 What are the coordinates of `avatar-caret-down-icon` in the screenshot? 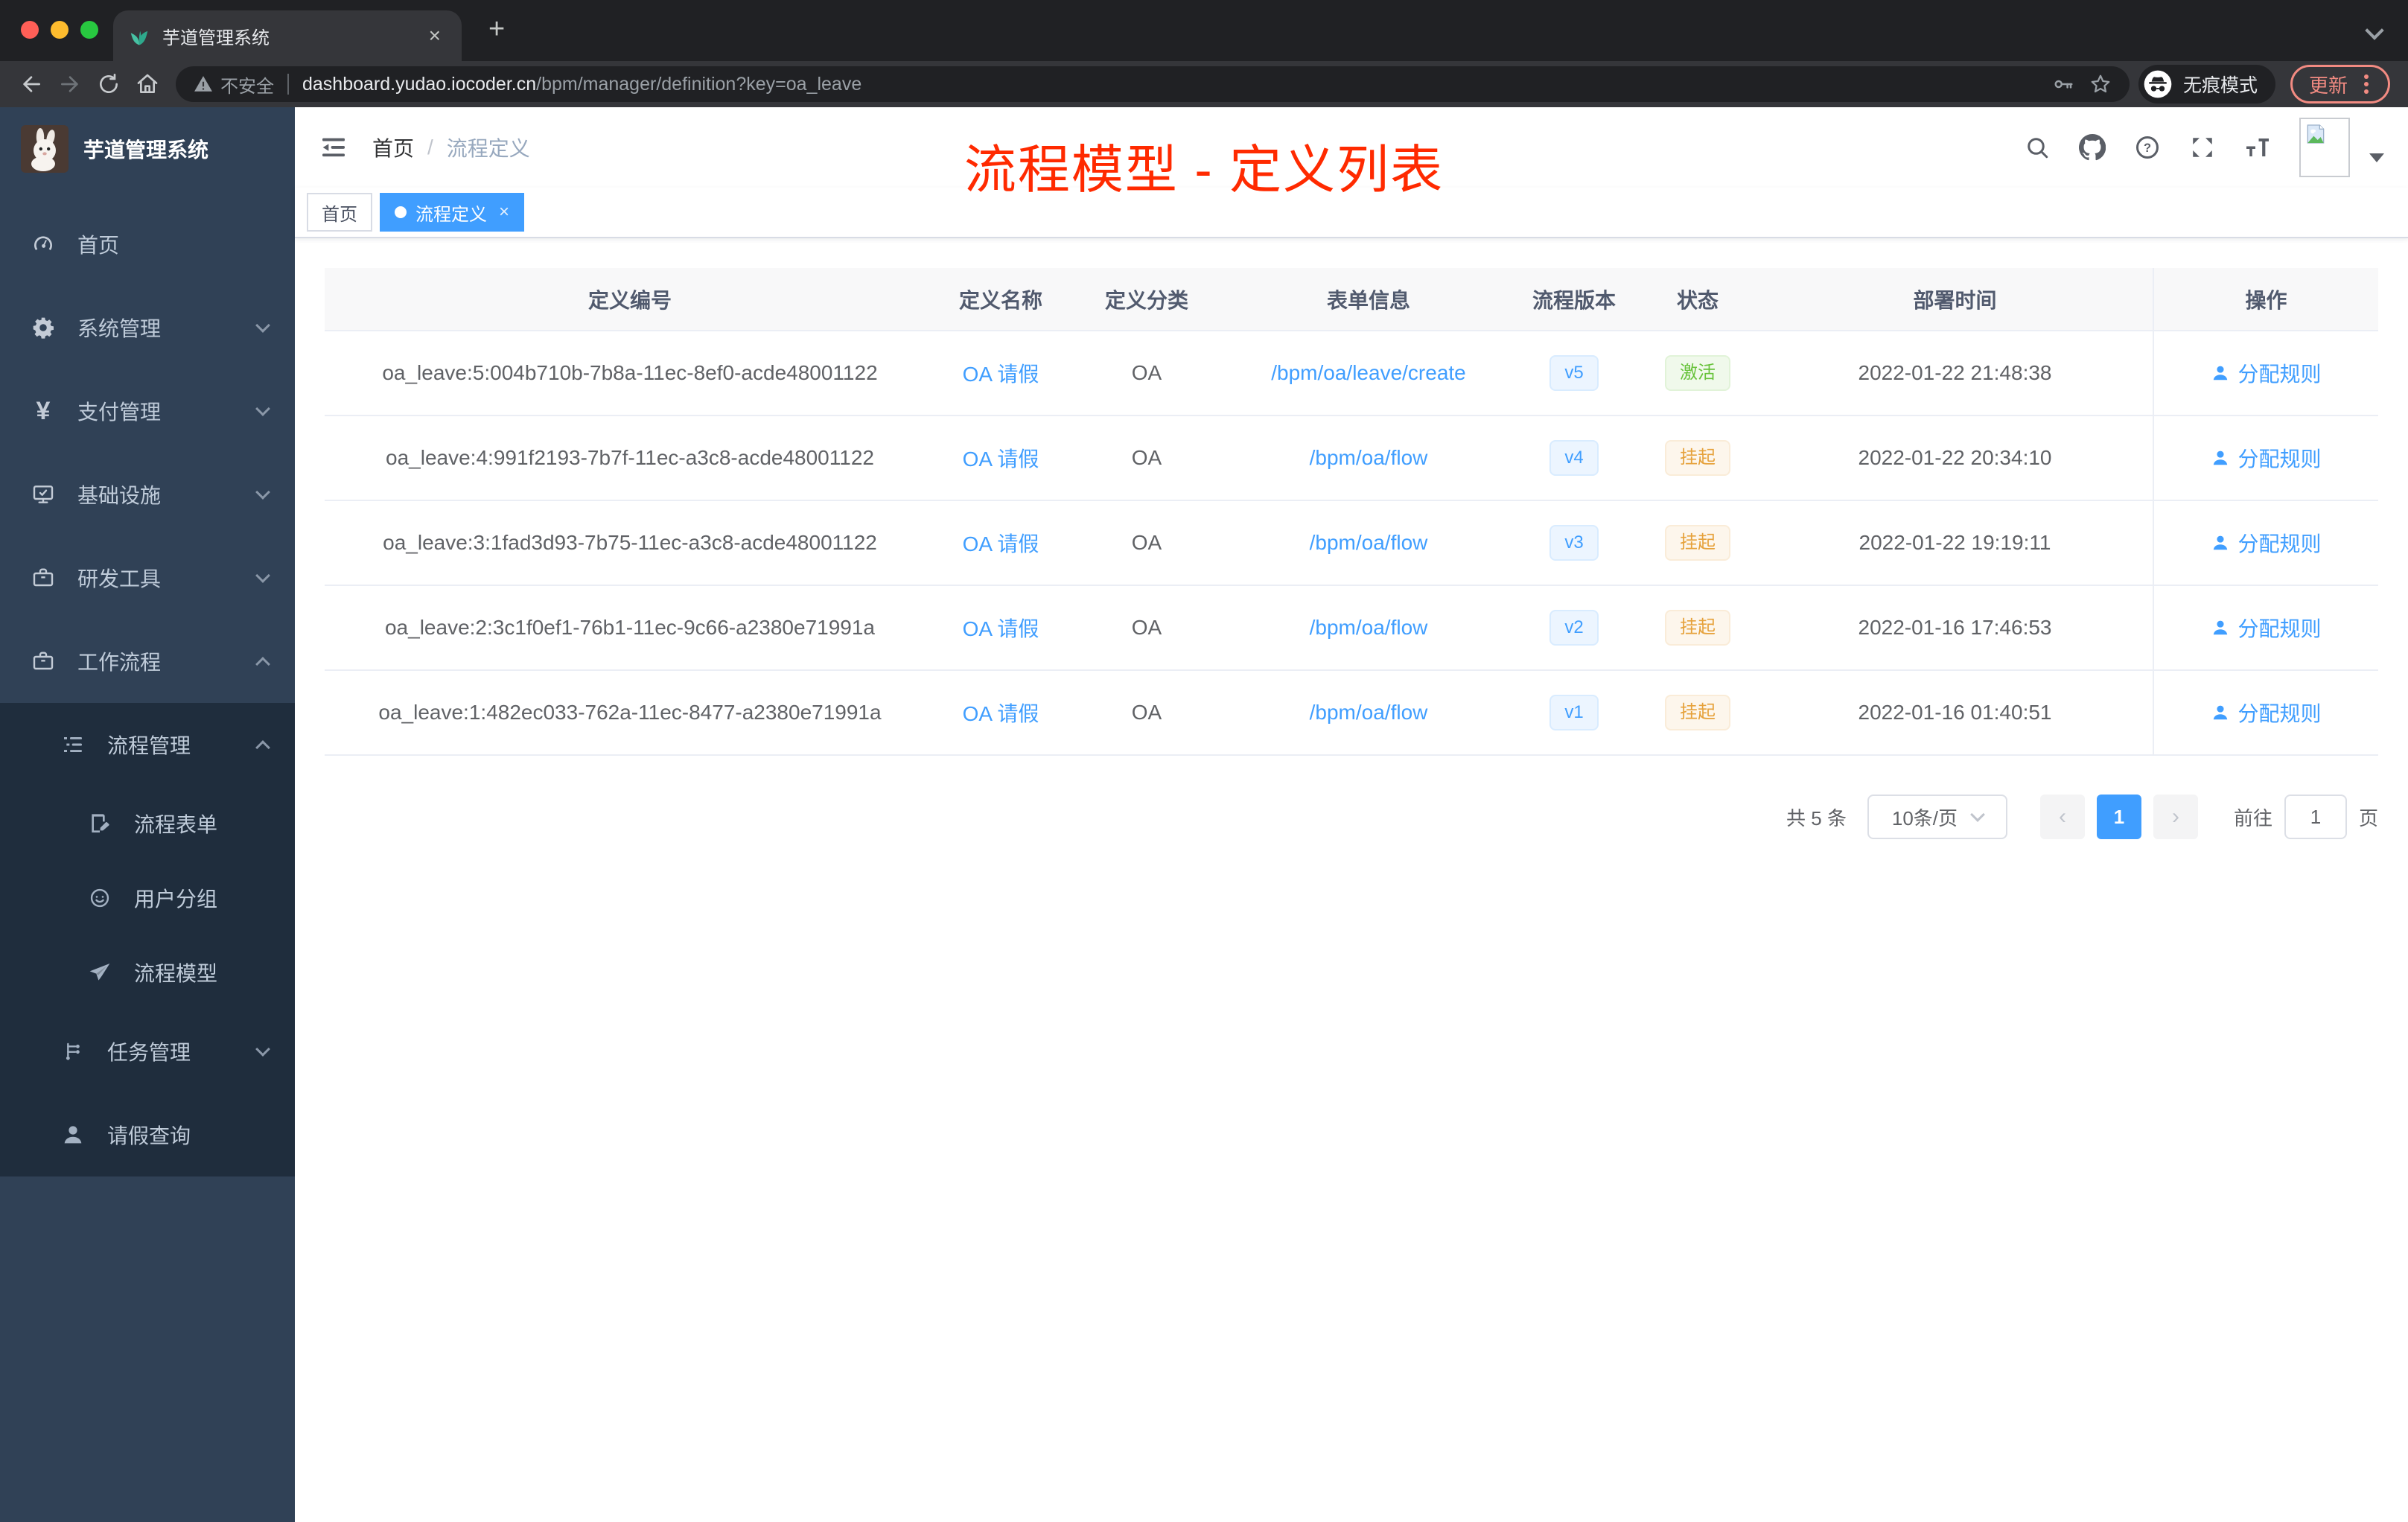 It's located at (2376, 157).